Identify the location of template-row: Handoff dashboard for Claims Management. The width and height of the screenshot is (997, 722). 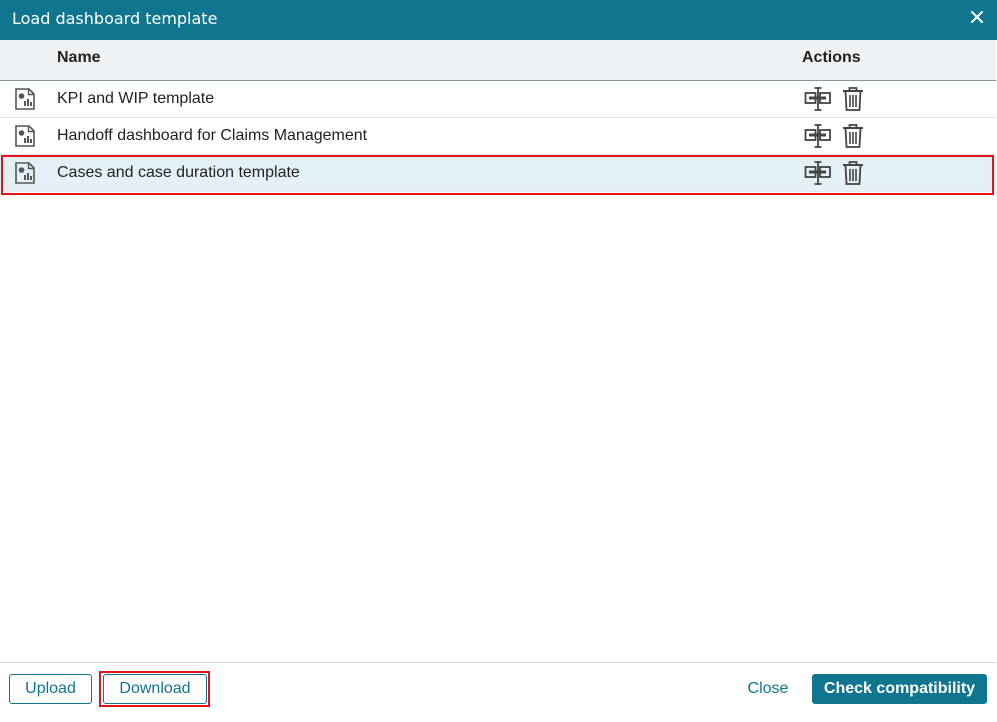
(498, 136).